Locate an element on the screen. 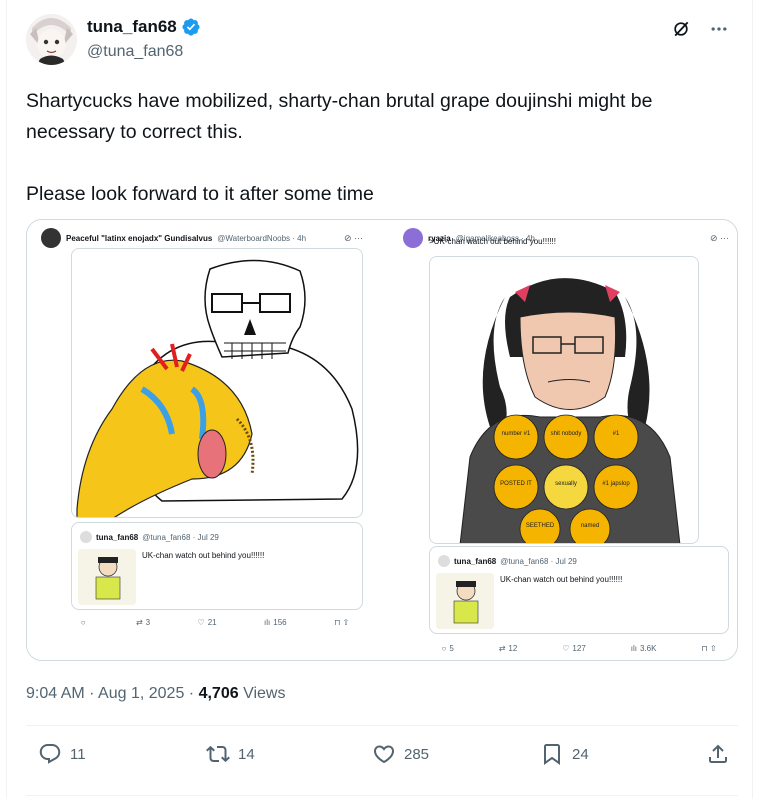 The image size is (771, 799). top-actions is located at coordinates (700, 29).